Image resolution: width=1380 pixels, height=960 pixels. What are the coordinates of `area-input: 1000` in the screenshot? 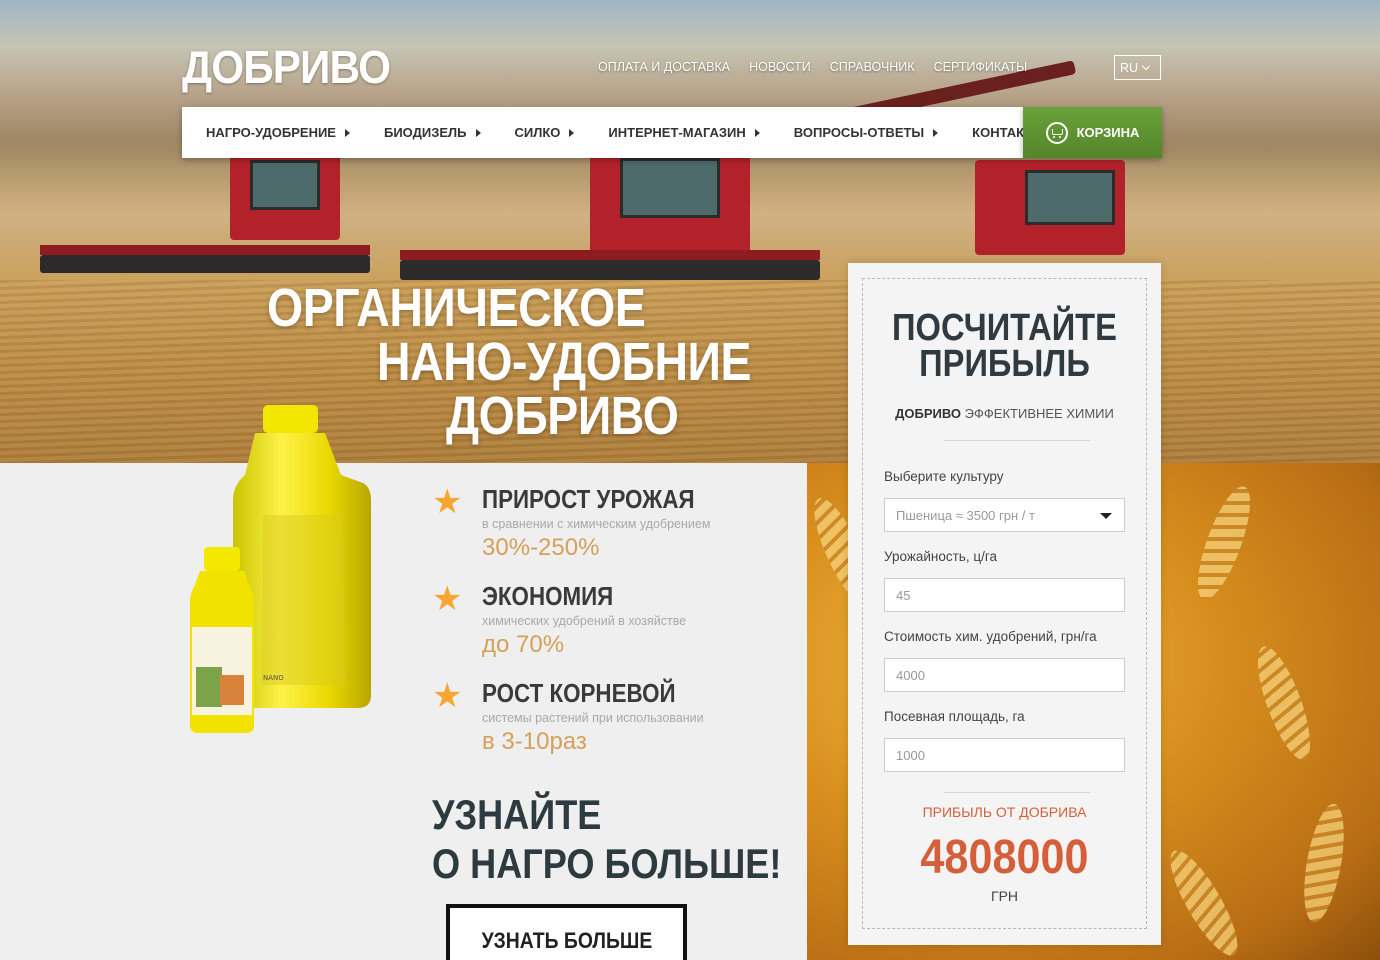 It's located at (1004, 755).